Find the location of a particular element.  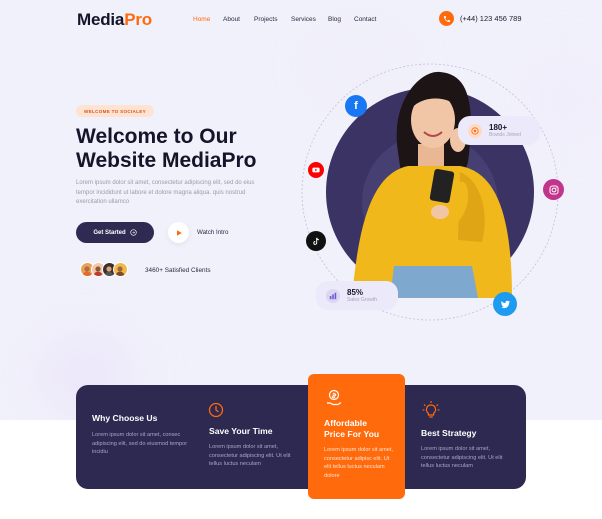

logo-text: Media is located at coordinates (101, 19).